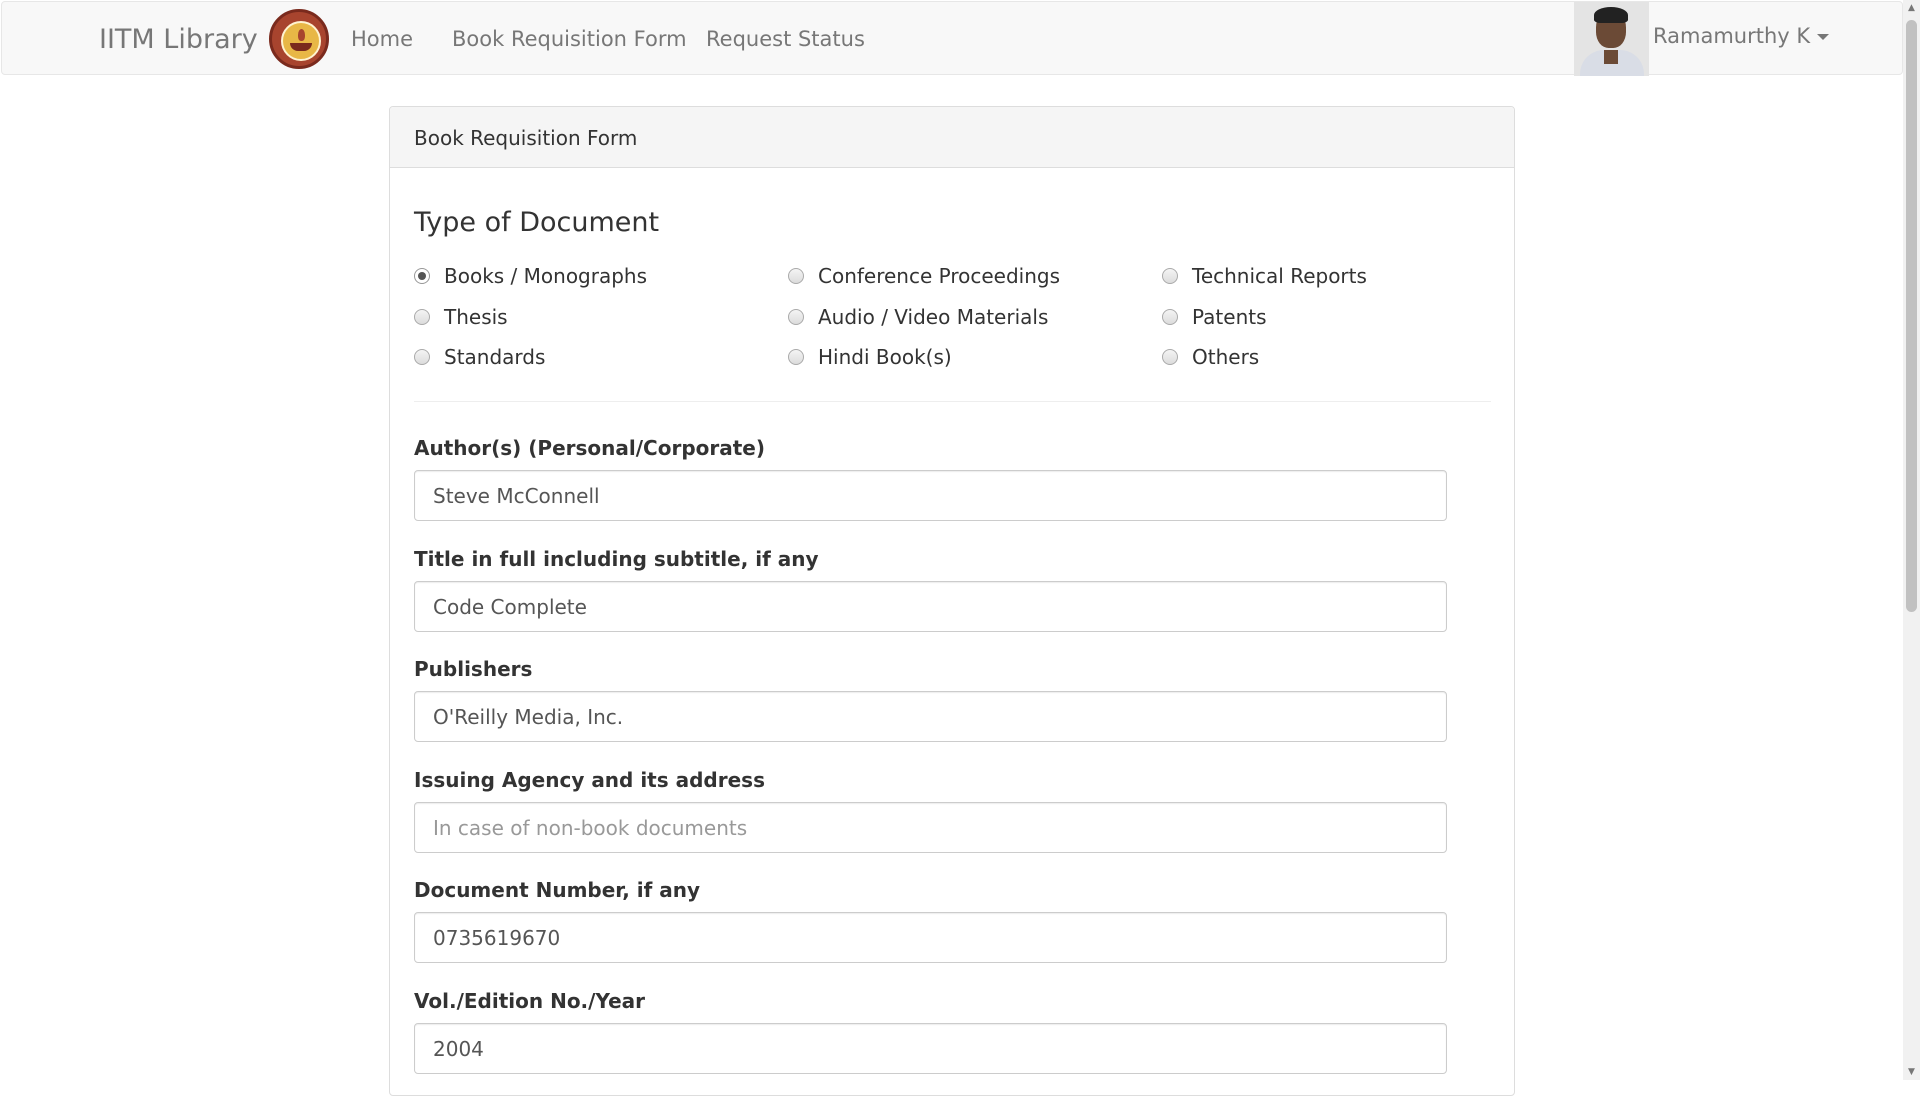  I want to click on avatar-neck, so click(1611, 57).